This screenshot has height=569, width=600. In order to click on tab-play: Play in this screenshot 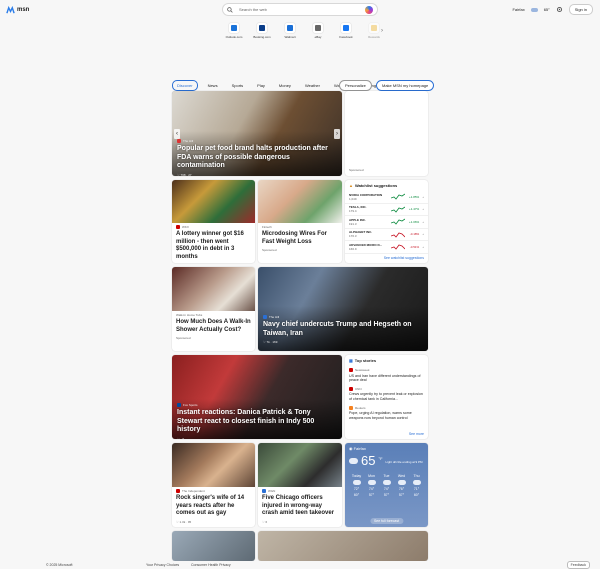, I will do `click(261, 85)`.